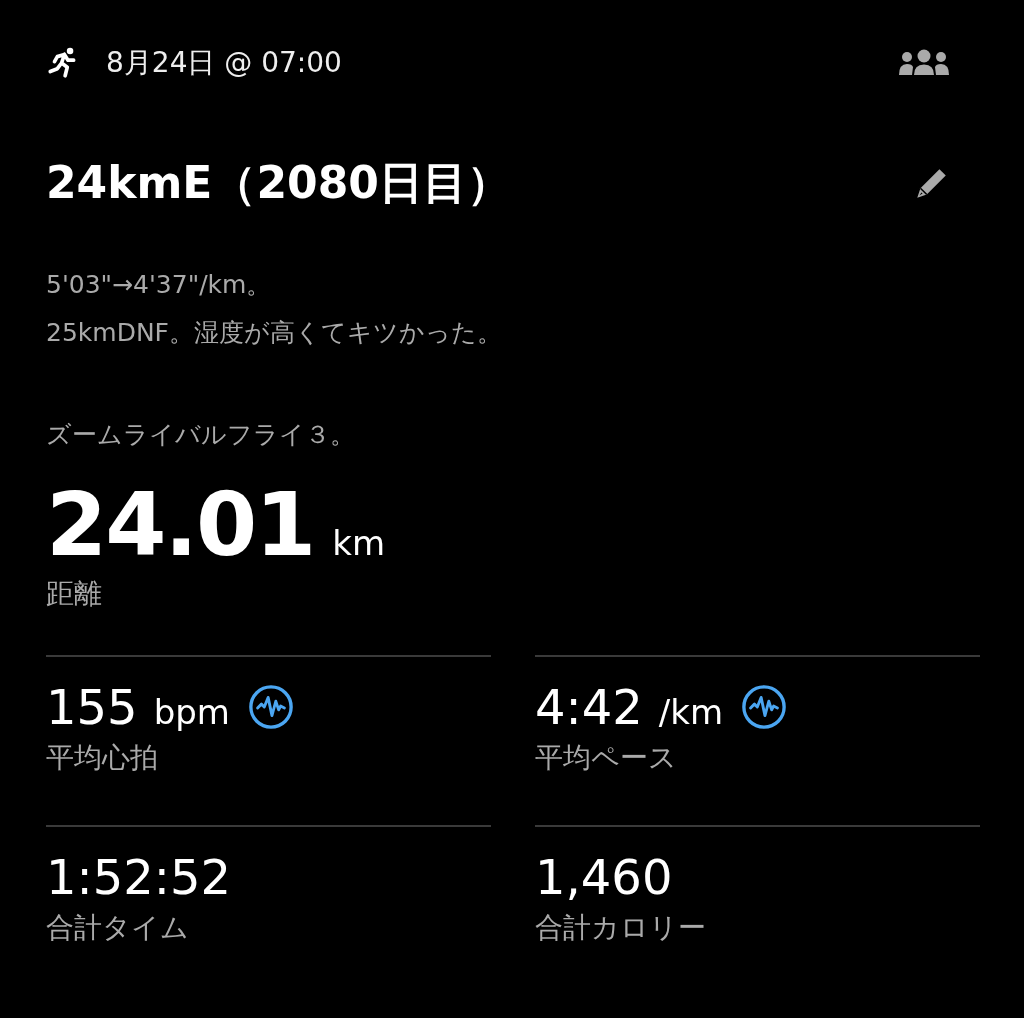  What do you see at coordinates (604, 877) in the screenshot?
I see `stat-value: 1,460` at bounding box center [604, 877].